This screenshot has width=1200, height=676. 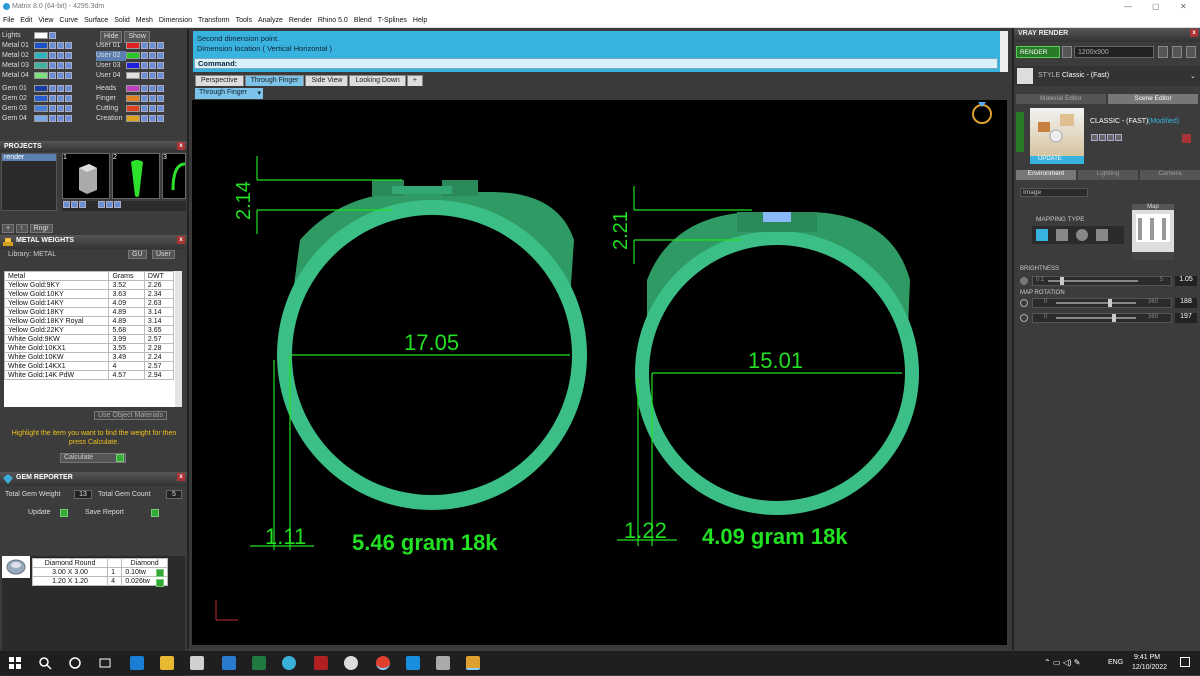 I want to click on gear-icon, so click(x=351, y=663).